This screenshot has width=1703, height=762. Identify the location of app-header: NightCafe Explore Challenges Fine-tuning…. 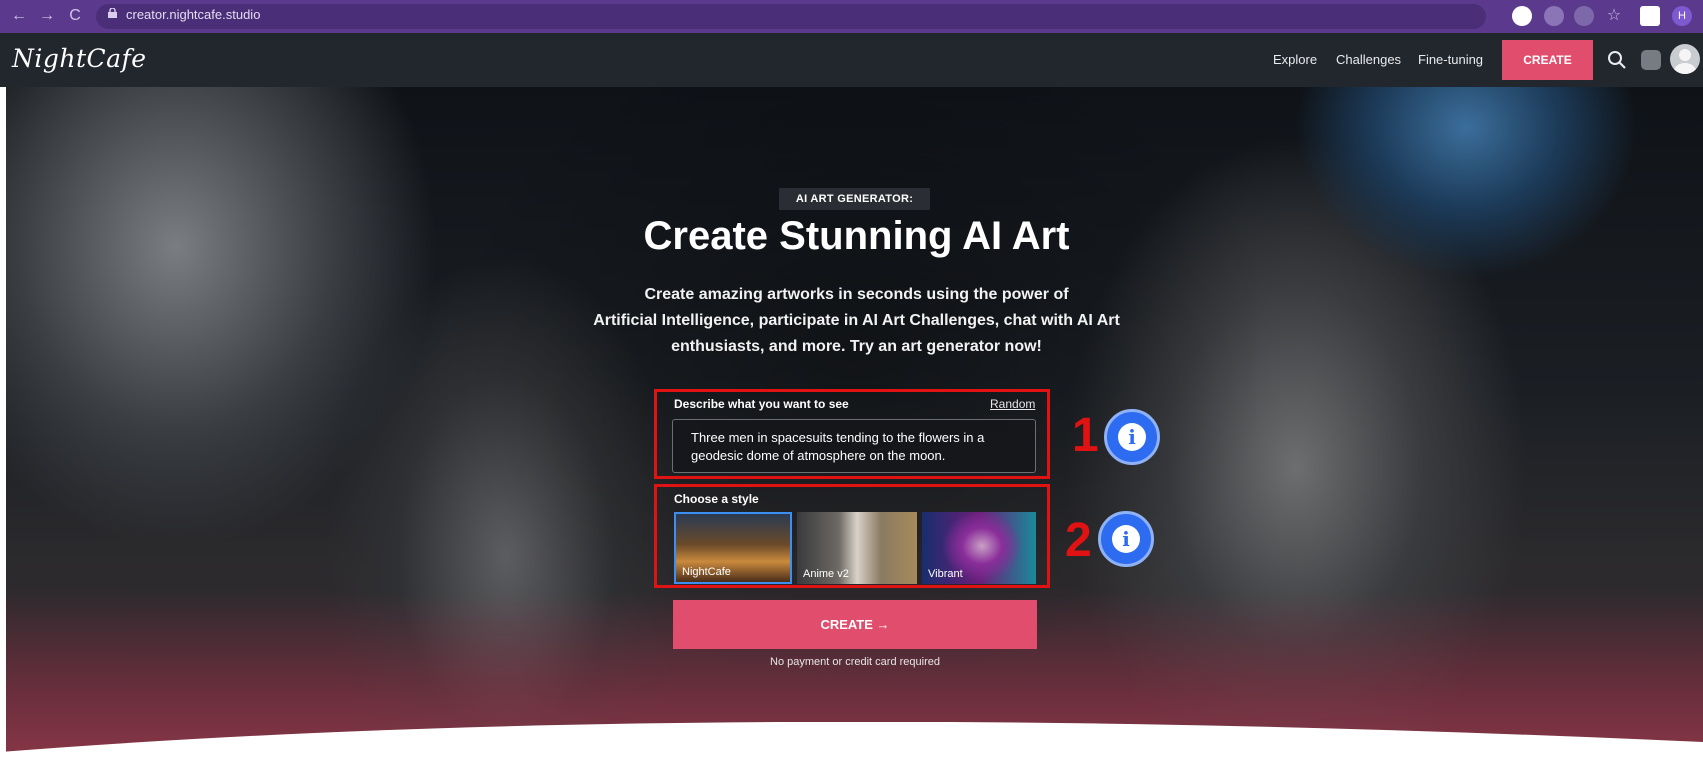
(851, 60).